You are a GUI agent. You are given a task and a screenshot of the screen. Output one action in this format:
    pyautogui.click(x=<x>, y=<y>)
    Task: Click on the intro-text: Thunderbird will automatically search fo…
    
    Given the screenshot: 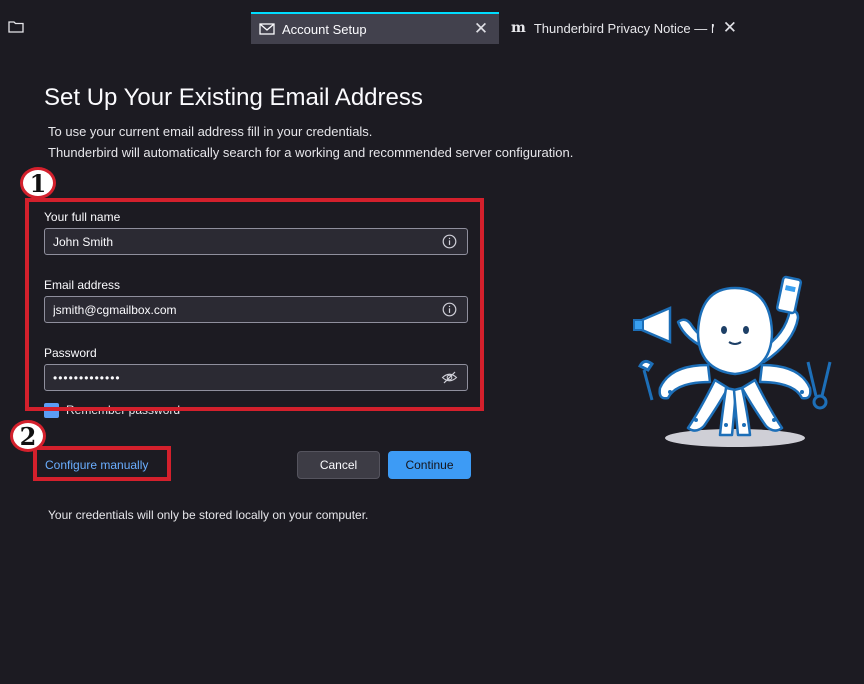 What is the action you would take?
    pyautogui.click(x=311, y=152)
    